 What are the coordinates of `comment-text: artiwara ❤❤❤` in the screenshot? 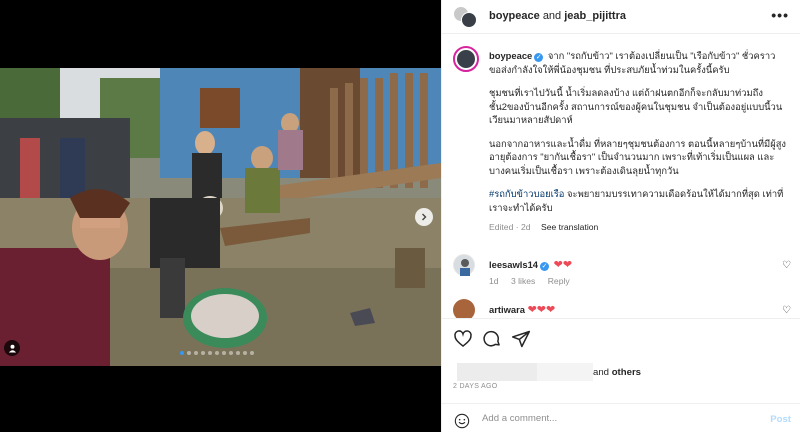 It's located at (522, 309).